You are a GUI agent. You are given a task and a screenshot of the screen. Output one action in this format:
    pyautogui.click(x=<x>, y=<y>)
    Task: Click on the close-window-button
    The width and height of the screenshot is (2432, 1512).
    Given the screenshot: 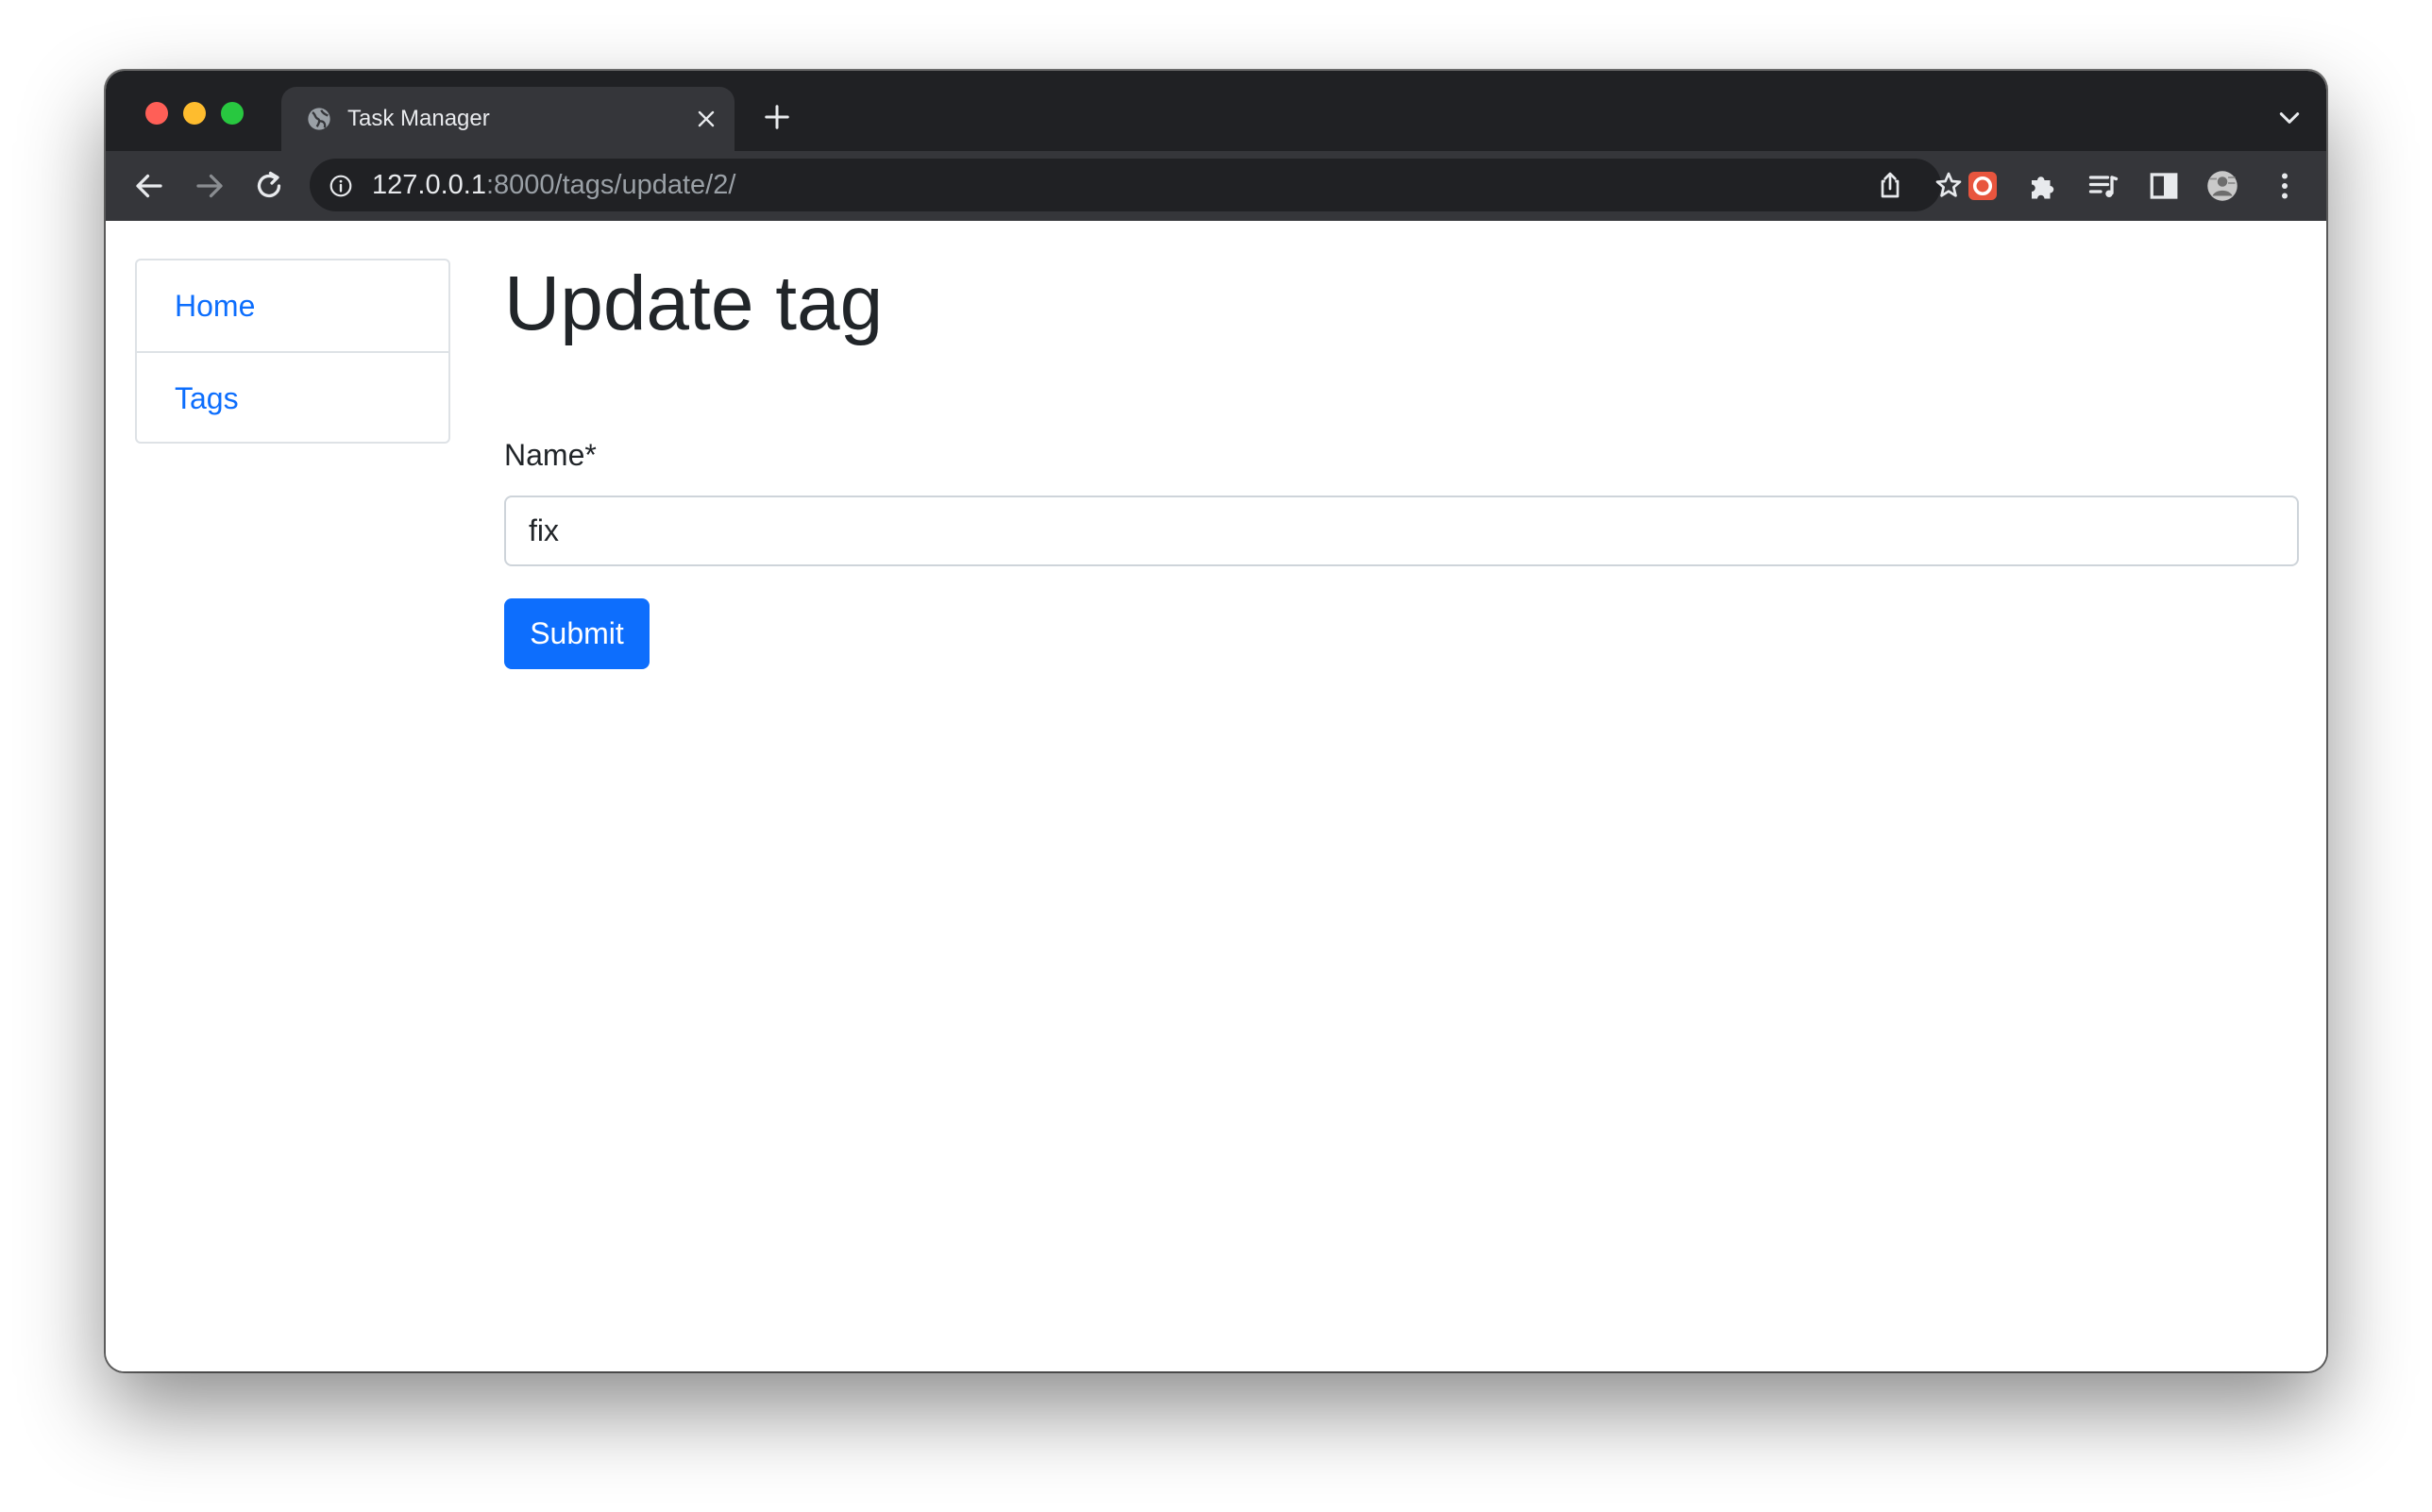 What is the action you would take?
    pyautogui.click(x=156, y=113)
    